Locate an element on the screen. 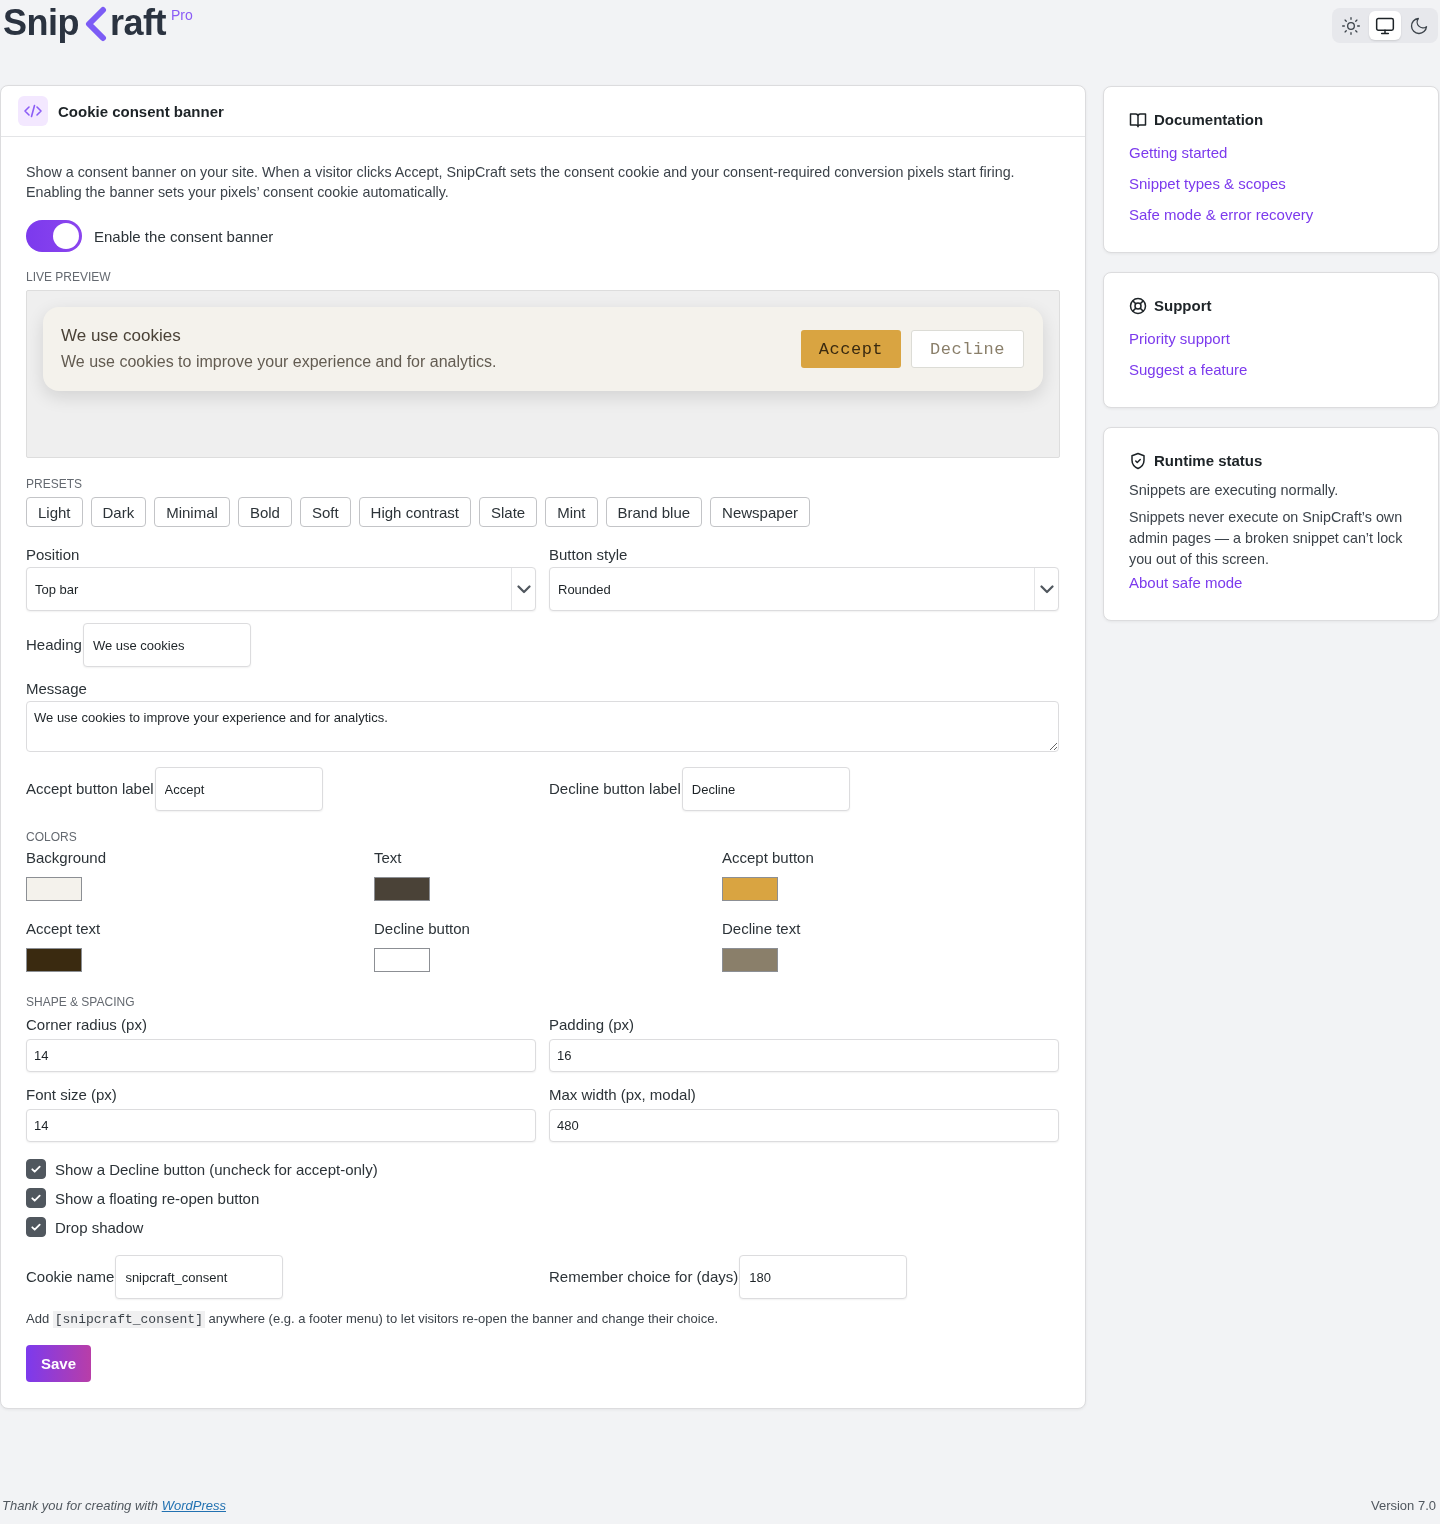  banner-message: We use cookies to improve your experience and for analytics. is located at coordinates (279, 362).